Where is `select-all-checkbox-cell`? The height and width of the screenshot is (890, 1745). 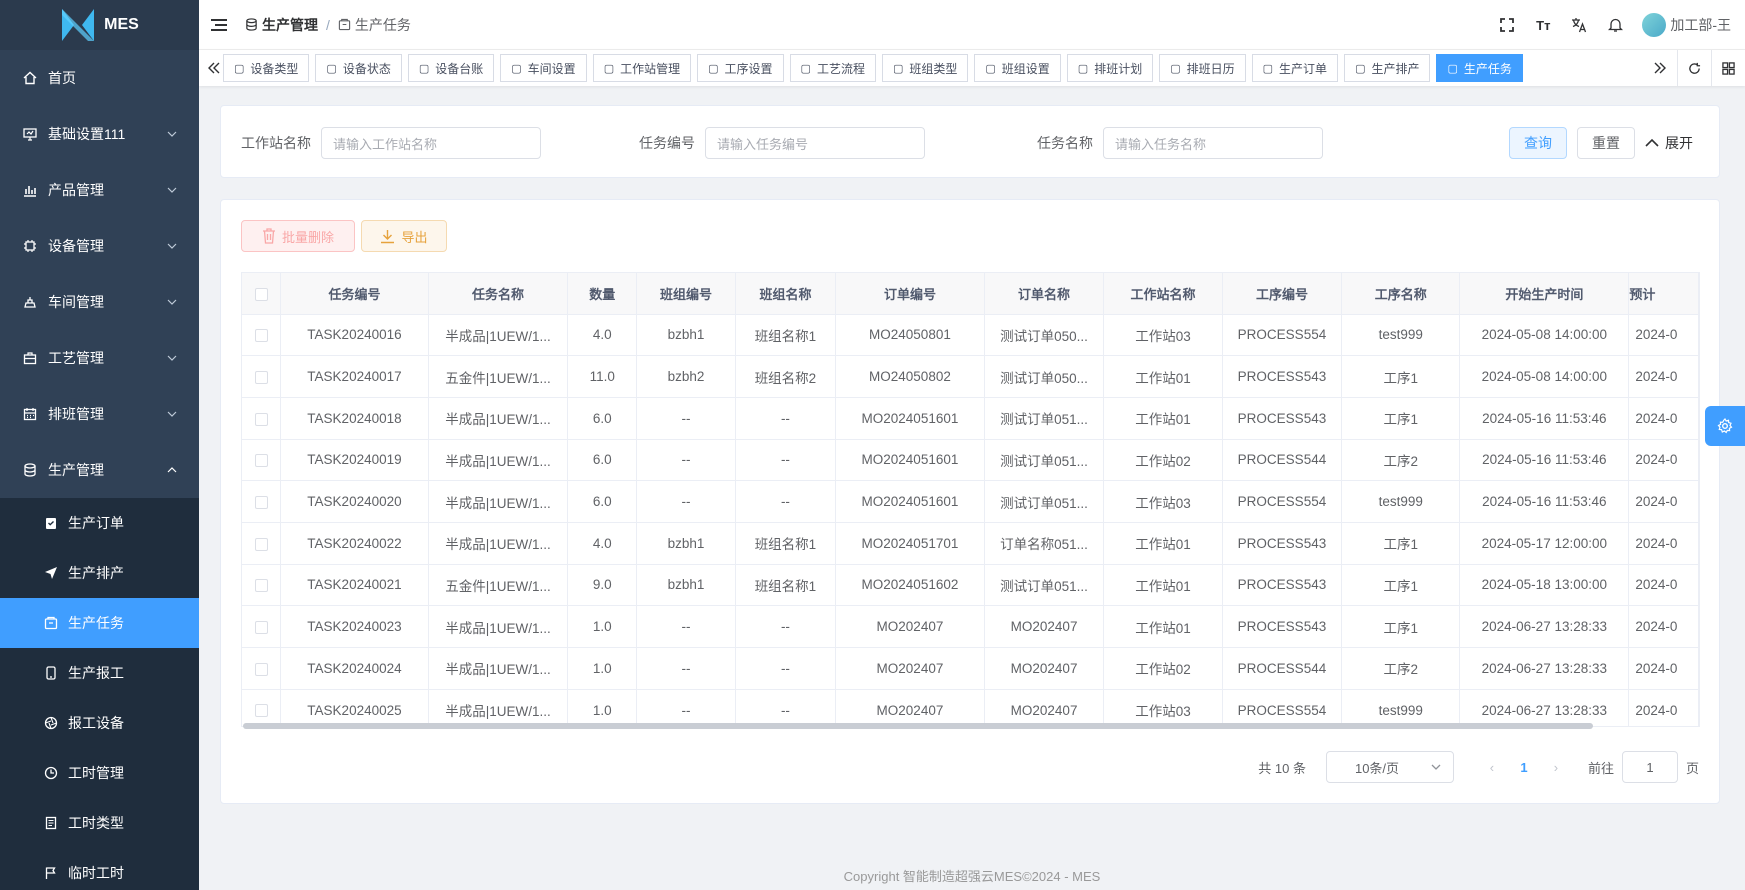 select-all-checkbox-cell is located at coordinates (262, 294).